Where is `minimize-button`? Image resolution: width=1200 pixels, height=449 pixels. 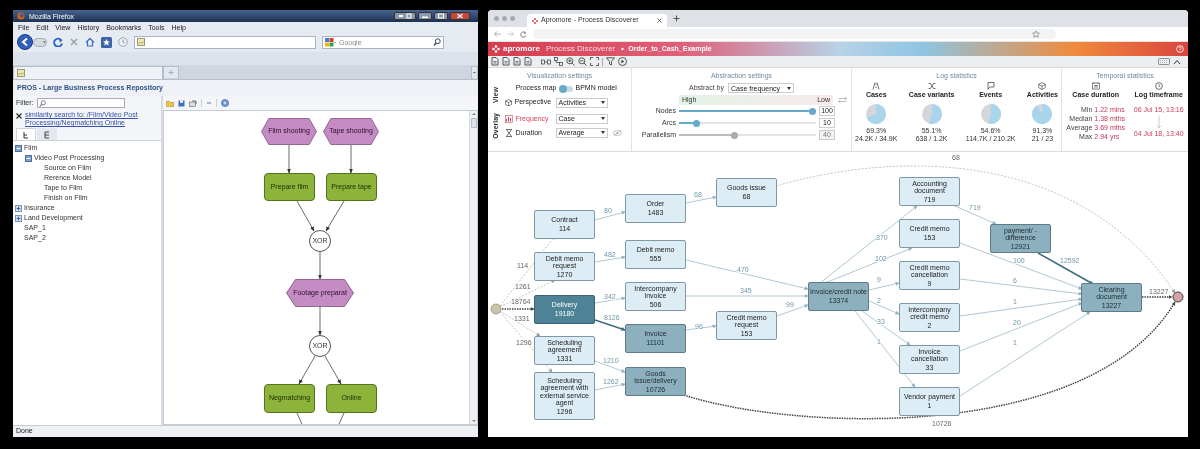 minimize-button is located at coordinates (425, 16).